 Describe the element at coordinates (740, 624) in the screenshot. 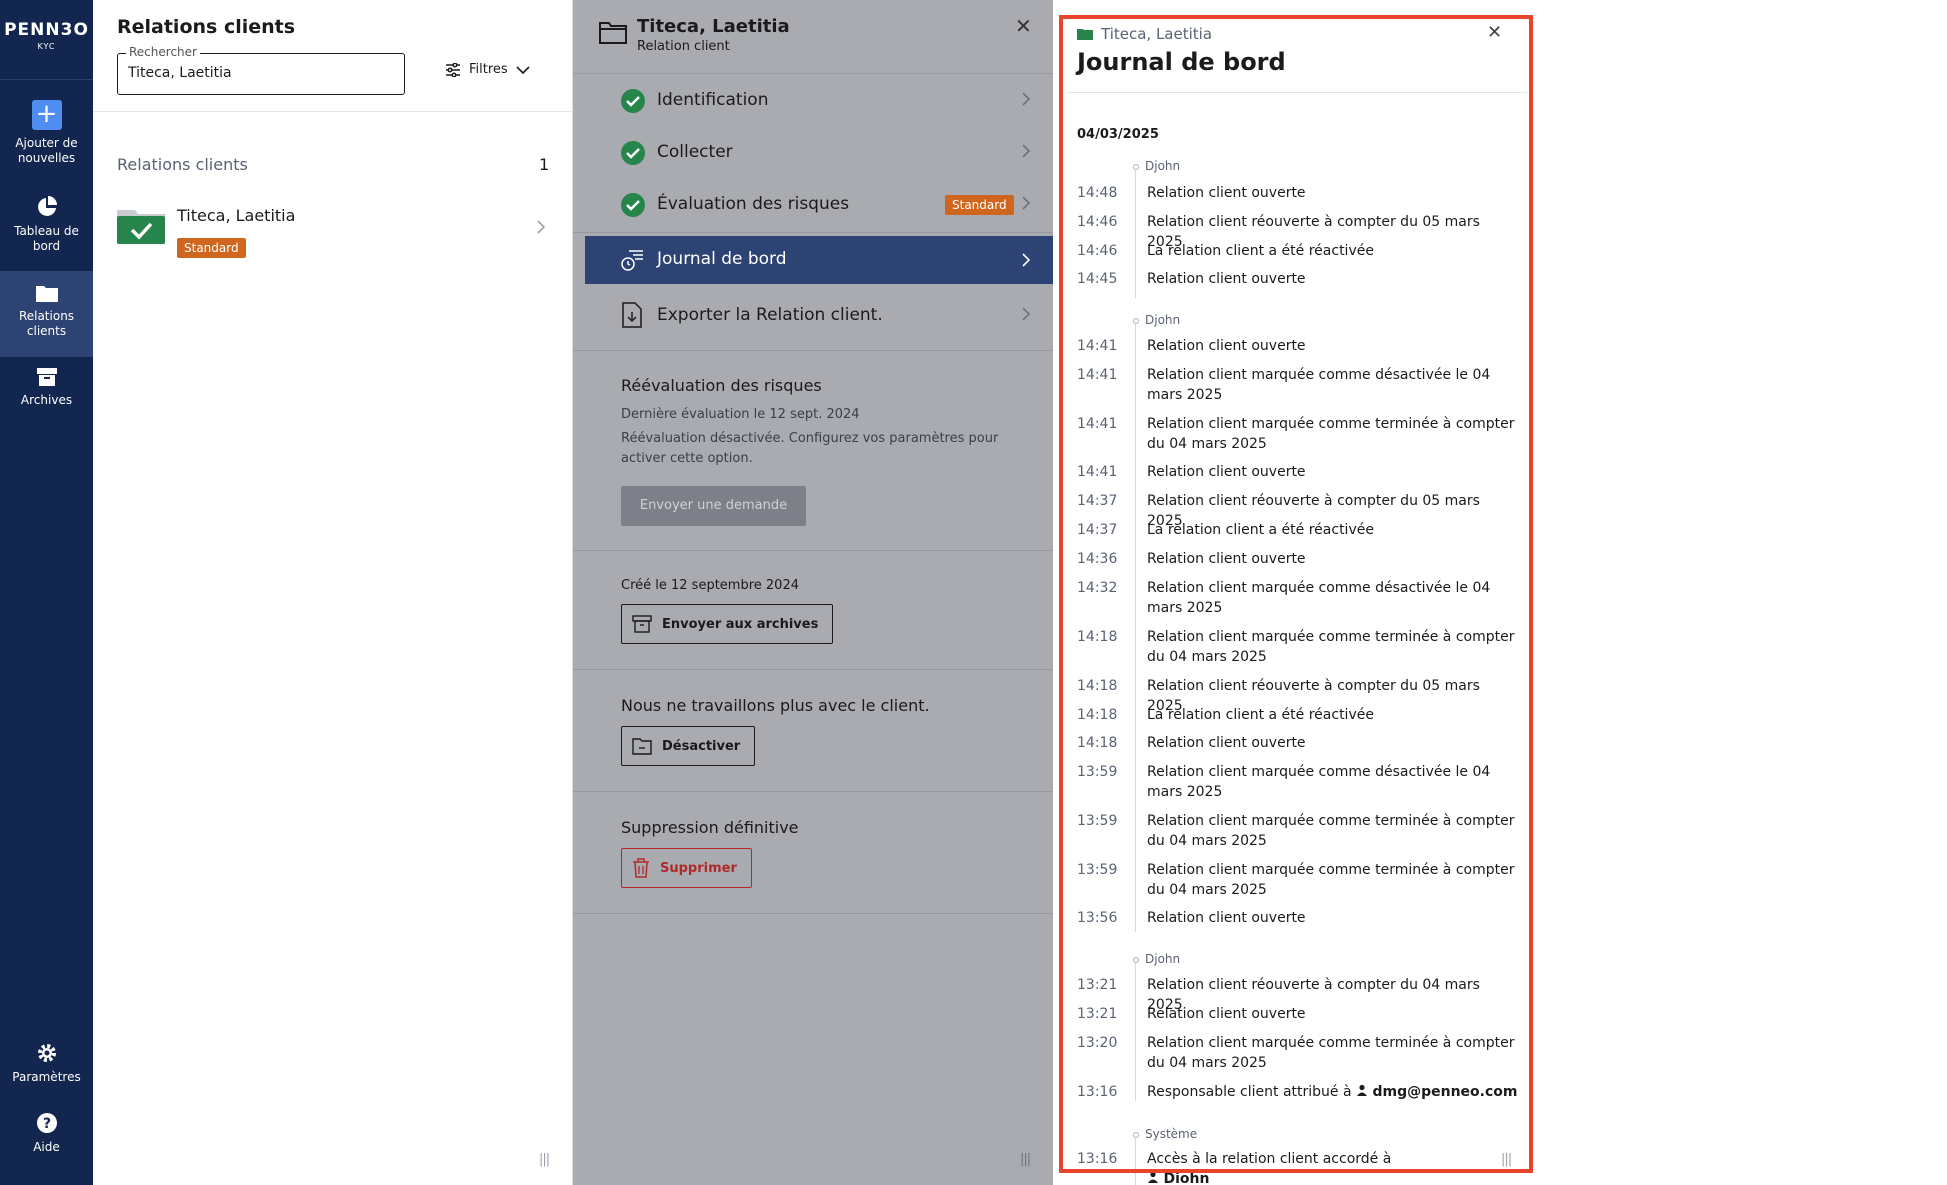

I see `button-label: Envoyer aux archives` at that location.